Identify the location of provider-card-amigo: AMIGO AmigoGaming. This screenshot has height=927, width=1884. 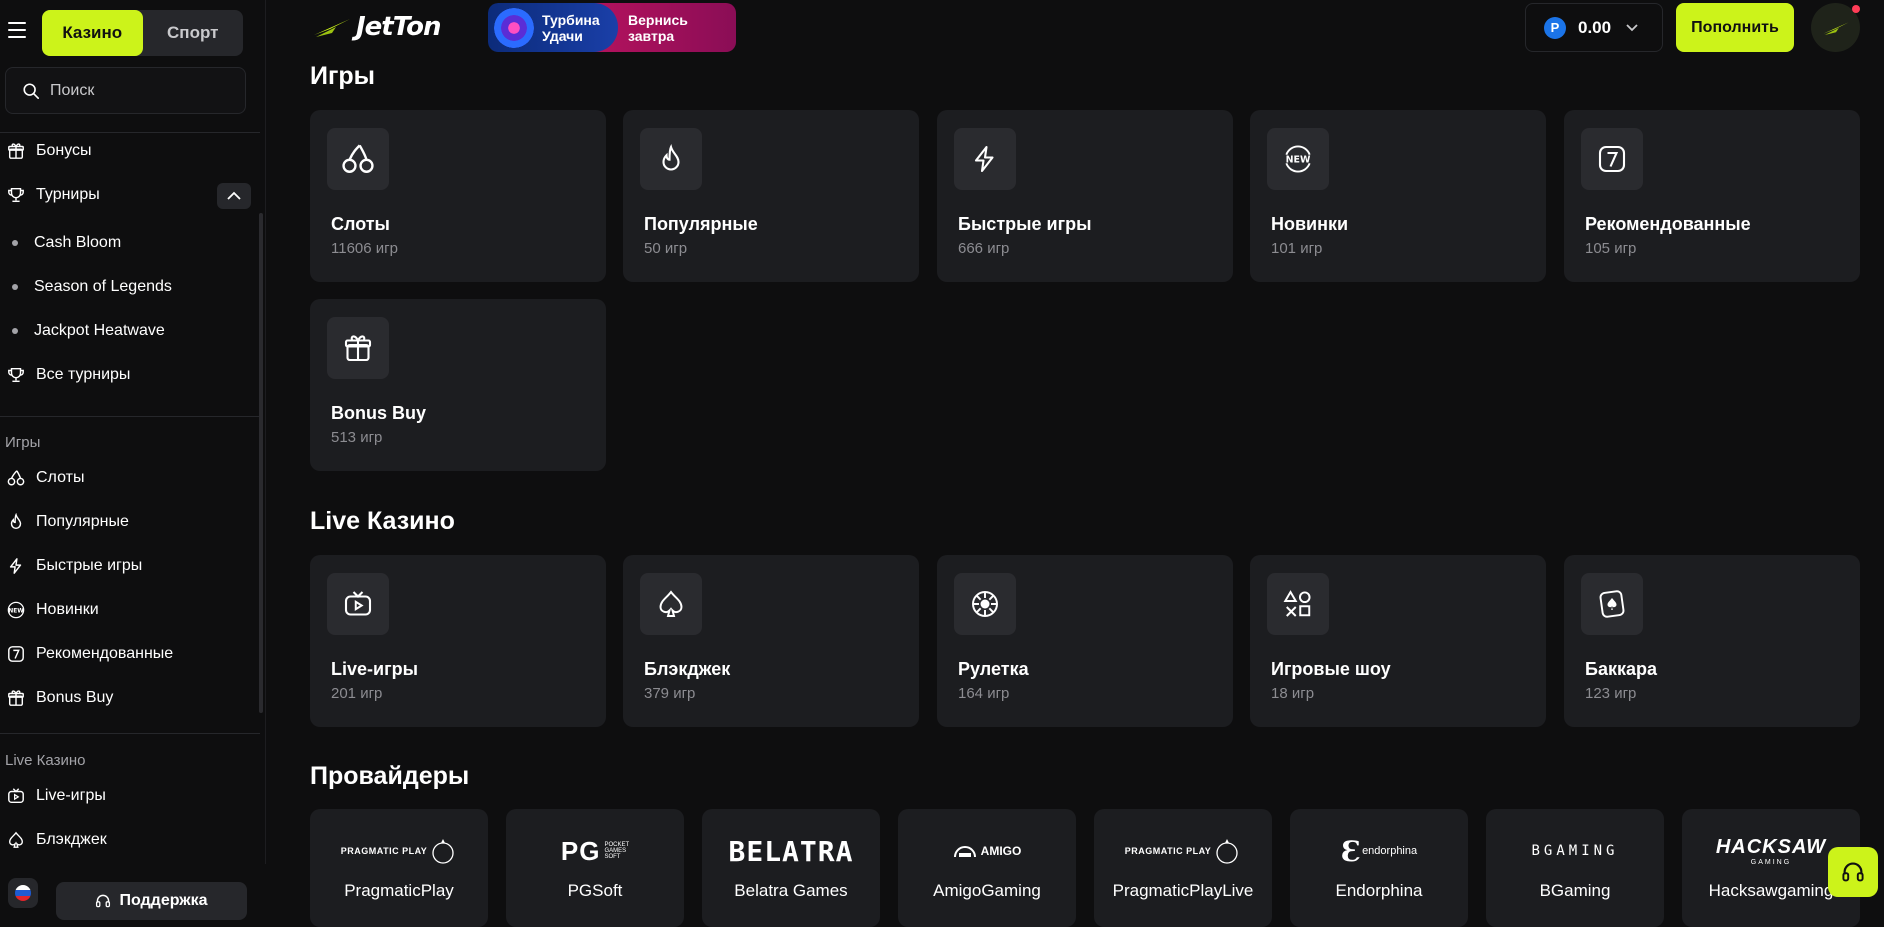
(987, 868).